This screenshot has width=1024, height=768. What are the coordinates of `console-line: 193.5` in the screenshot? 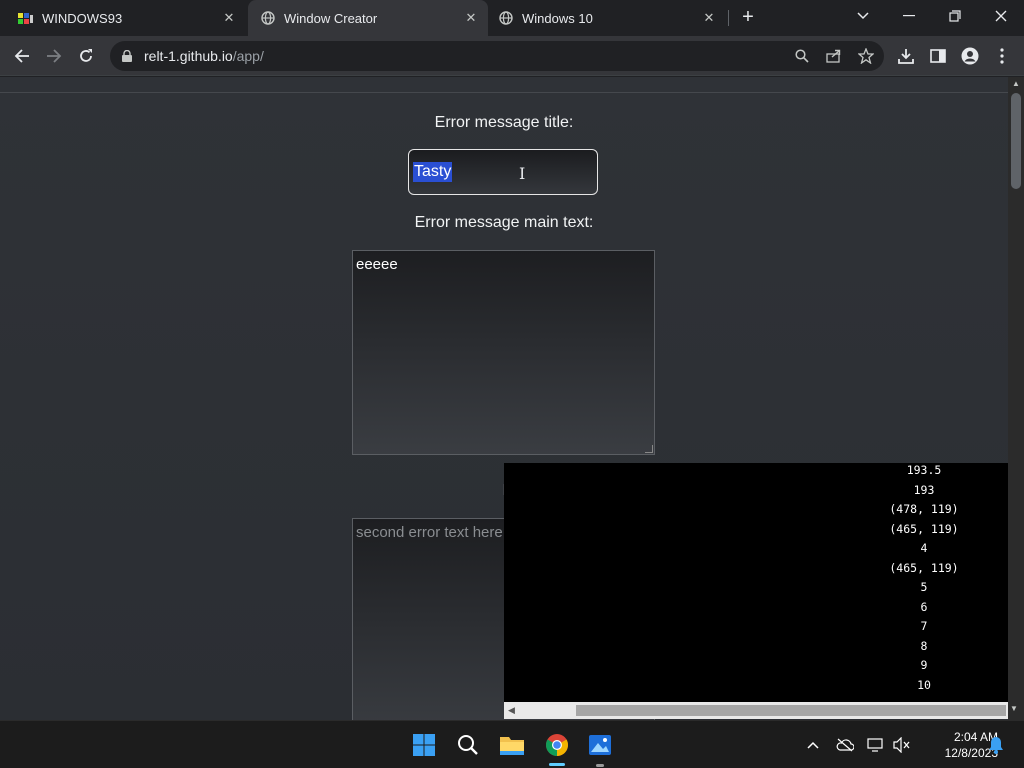 It's located at (924, 470).